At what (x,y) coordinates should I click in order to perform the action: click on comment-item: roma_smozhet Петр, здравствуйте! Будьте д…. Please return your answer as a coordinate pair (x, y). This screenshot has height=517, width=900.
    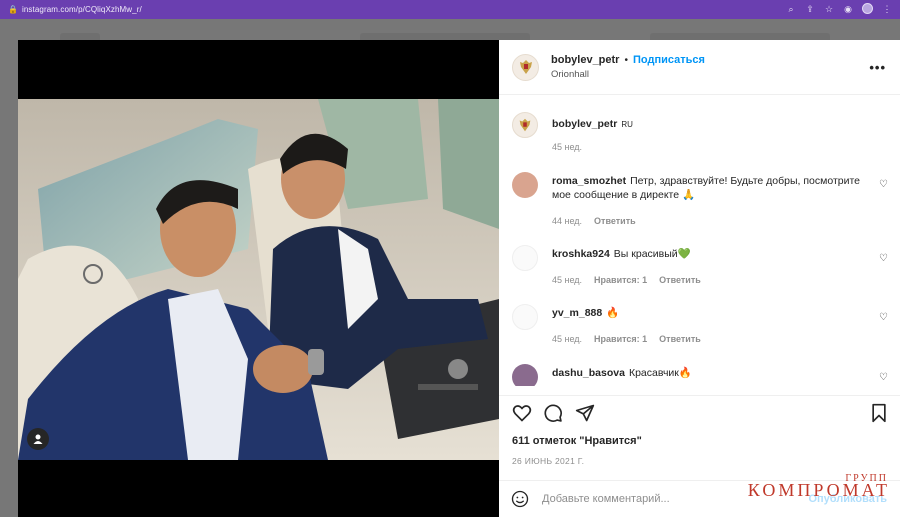
    Looking at the image, I should click on (702, 200).